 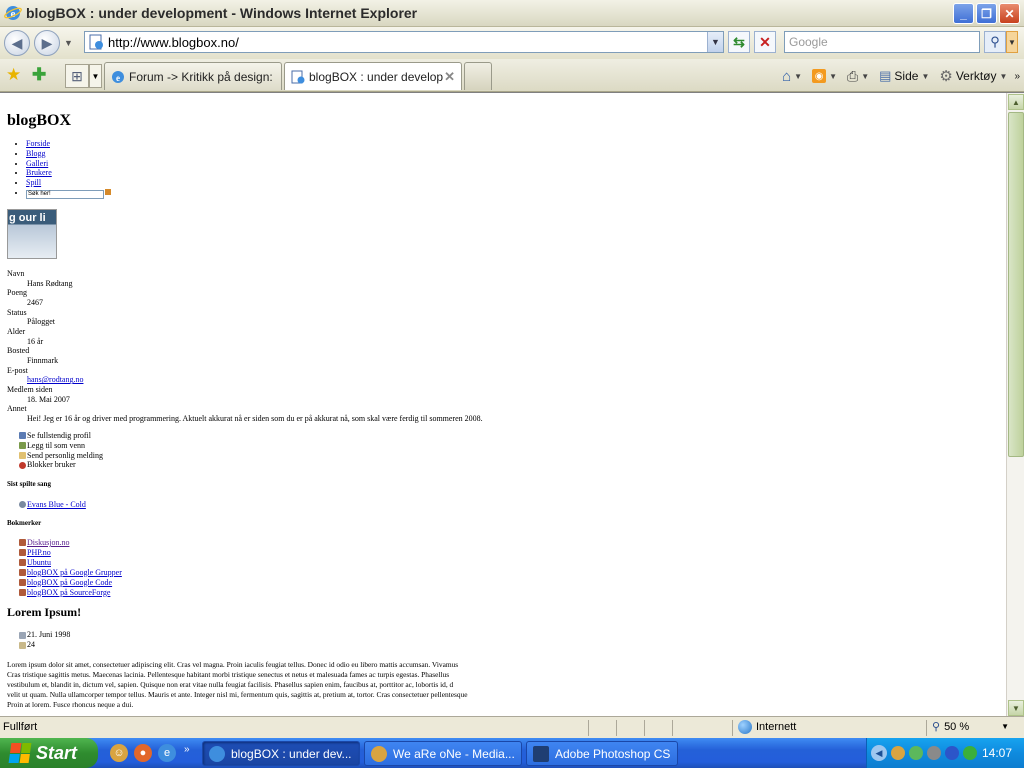 I want to click on tab-blogbox: blogBOX : under develop... ✕, so click(x=373, y=76).